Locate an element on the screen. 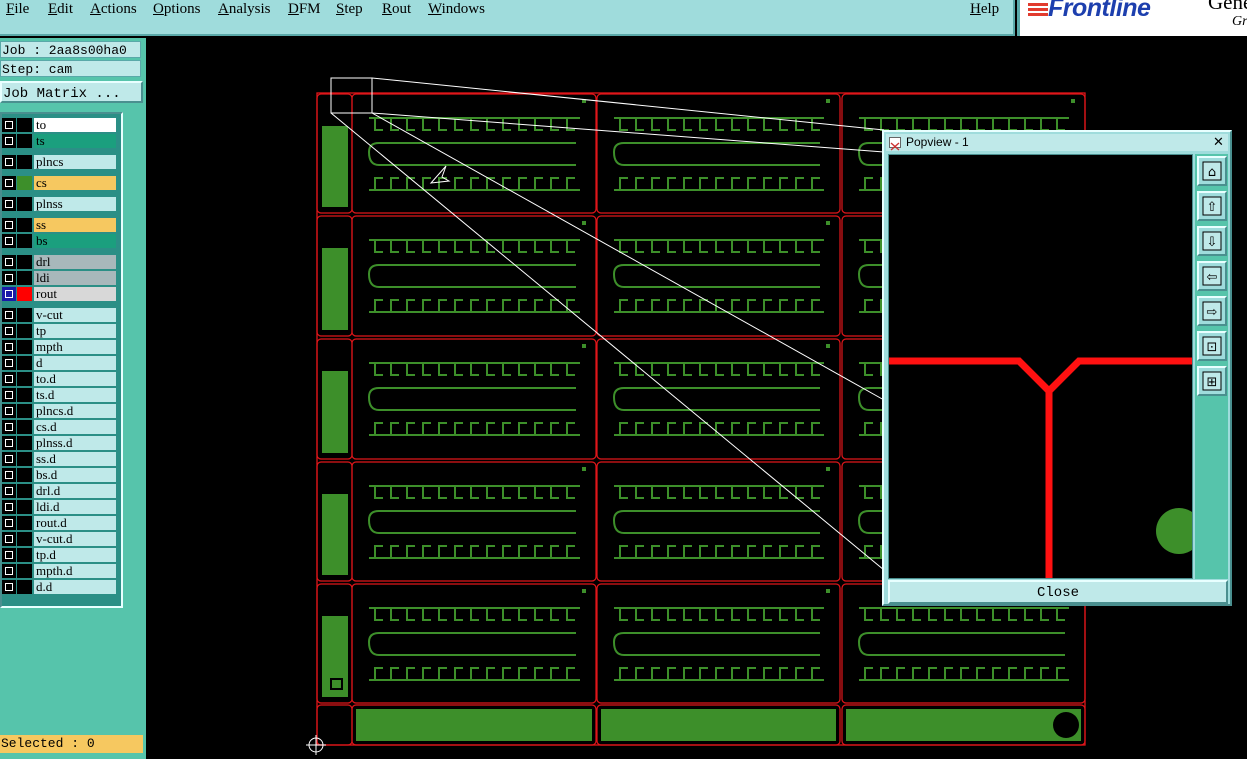 This screenshot has height=759, width=1247. layer-row-ss: ss is located at coordinates (60, 225).